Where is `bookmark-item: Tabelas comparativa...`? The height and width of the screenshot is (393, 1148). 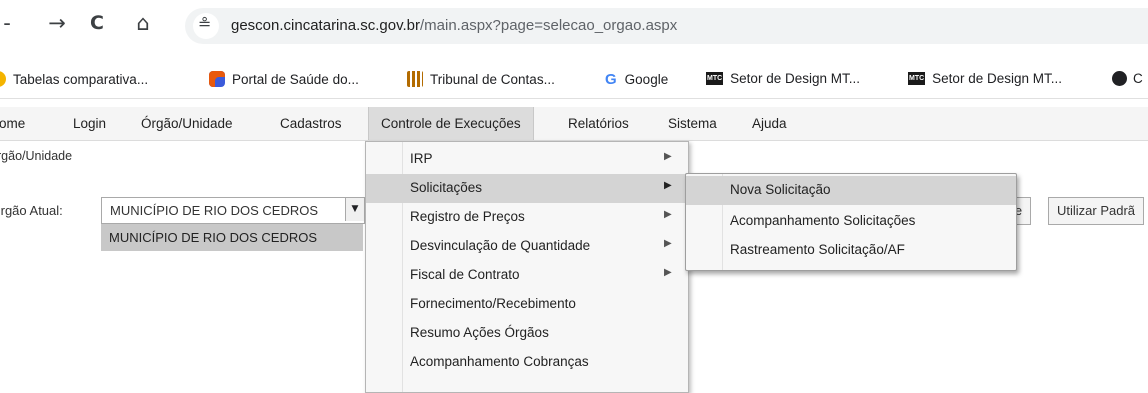
bookmark-item: Tabelas comparativa... is located at coordinates (74, 79).